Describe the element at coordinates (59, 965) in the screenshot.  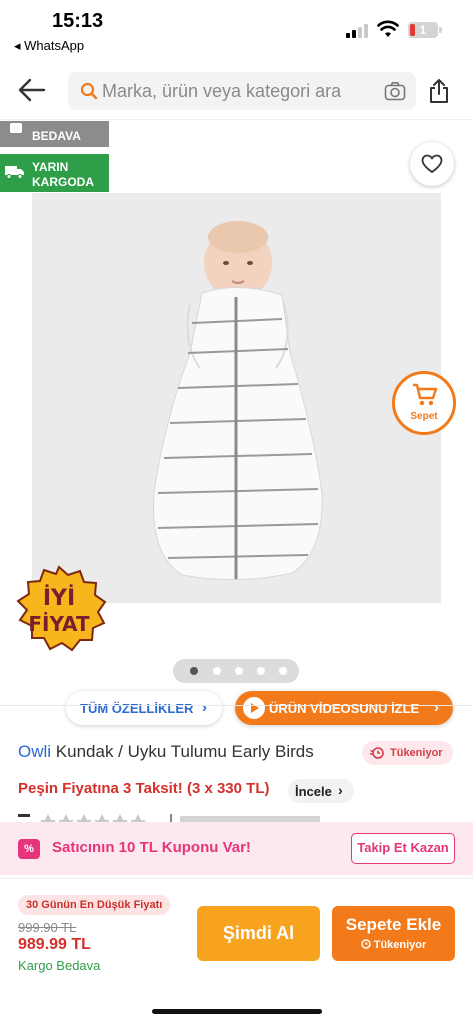
I see `free-shipping-text: Kargo Bedava` at that location.